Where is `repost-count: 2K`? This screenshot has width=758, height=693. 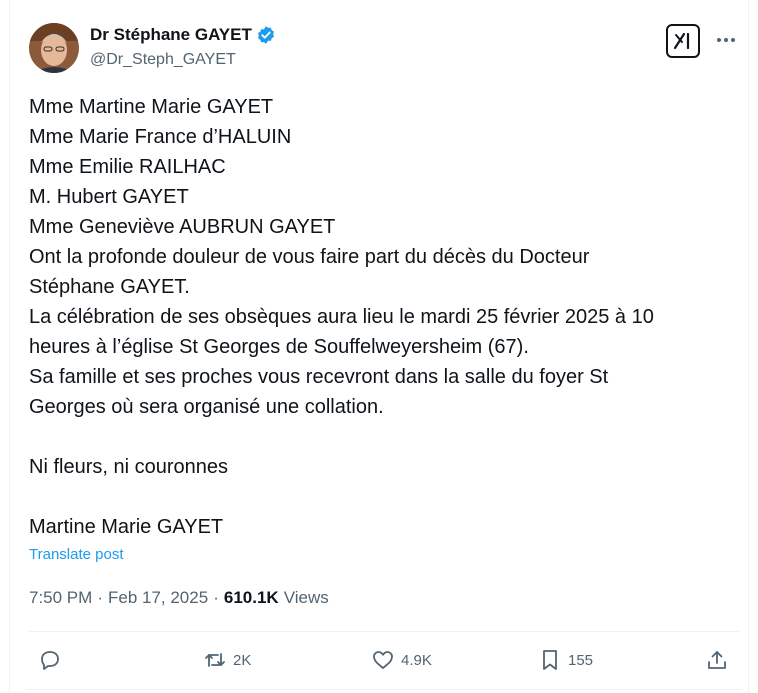 repost-count: 2K is located at coordinates (242, 660).